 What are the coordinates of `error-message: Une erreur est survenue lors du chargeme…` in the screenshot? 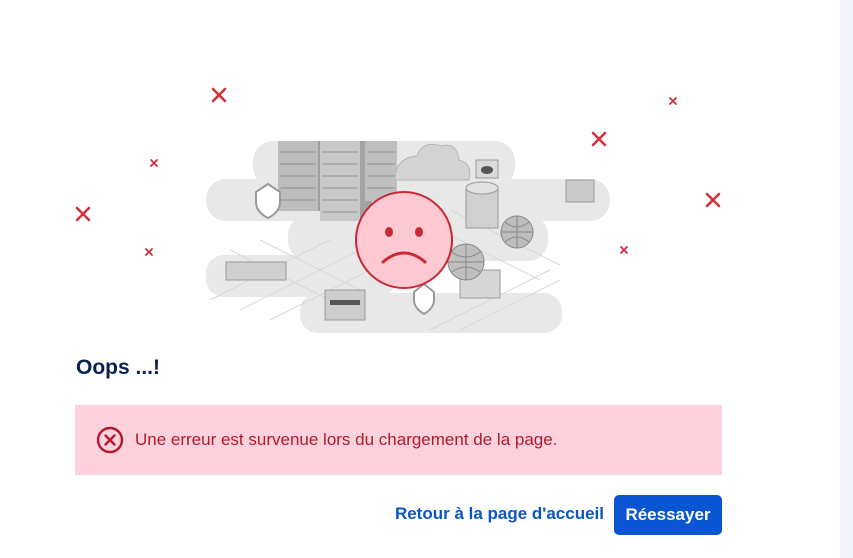 It's located at (346, 439).